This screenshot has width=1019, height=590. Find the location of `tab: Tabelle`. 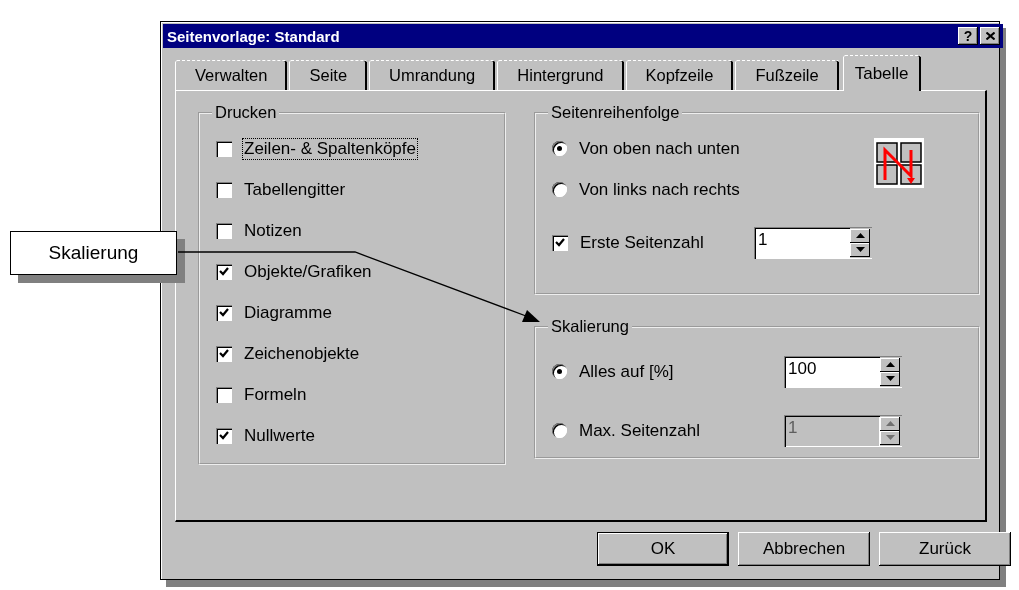

tab: Tabelle is located at coordinates (881, 73).